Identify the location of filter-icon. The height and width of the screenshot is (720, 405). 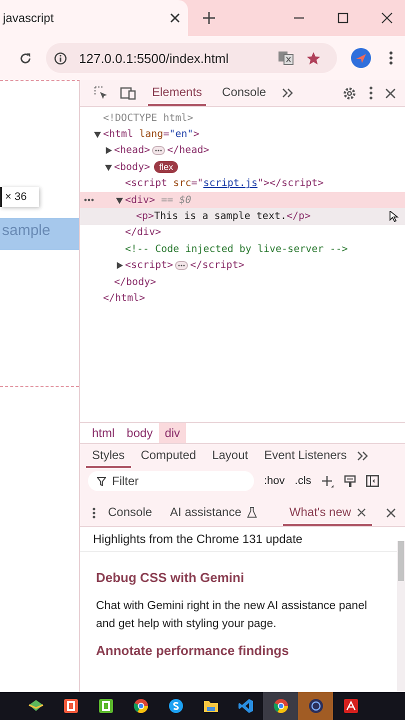
(101, 481).